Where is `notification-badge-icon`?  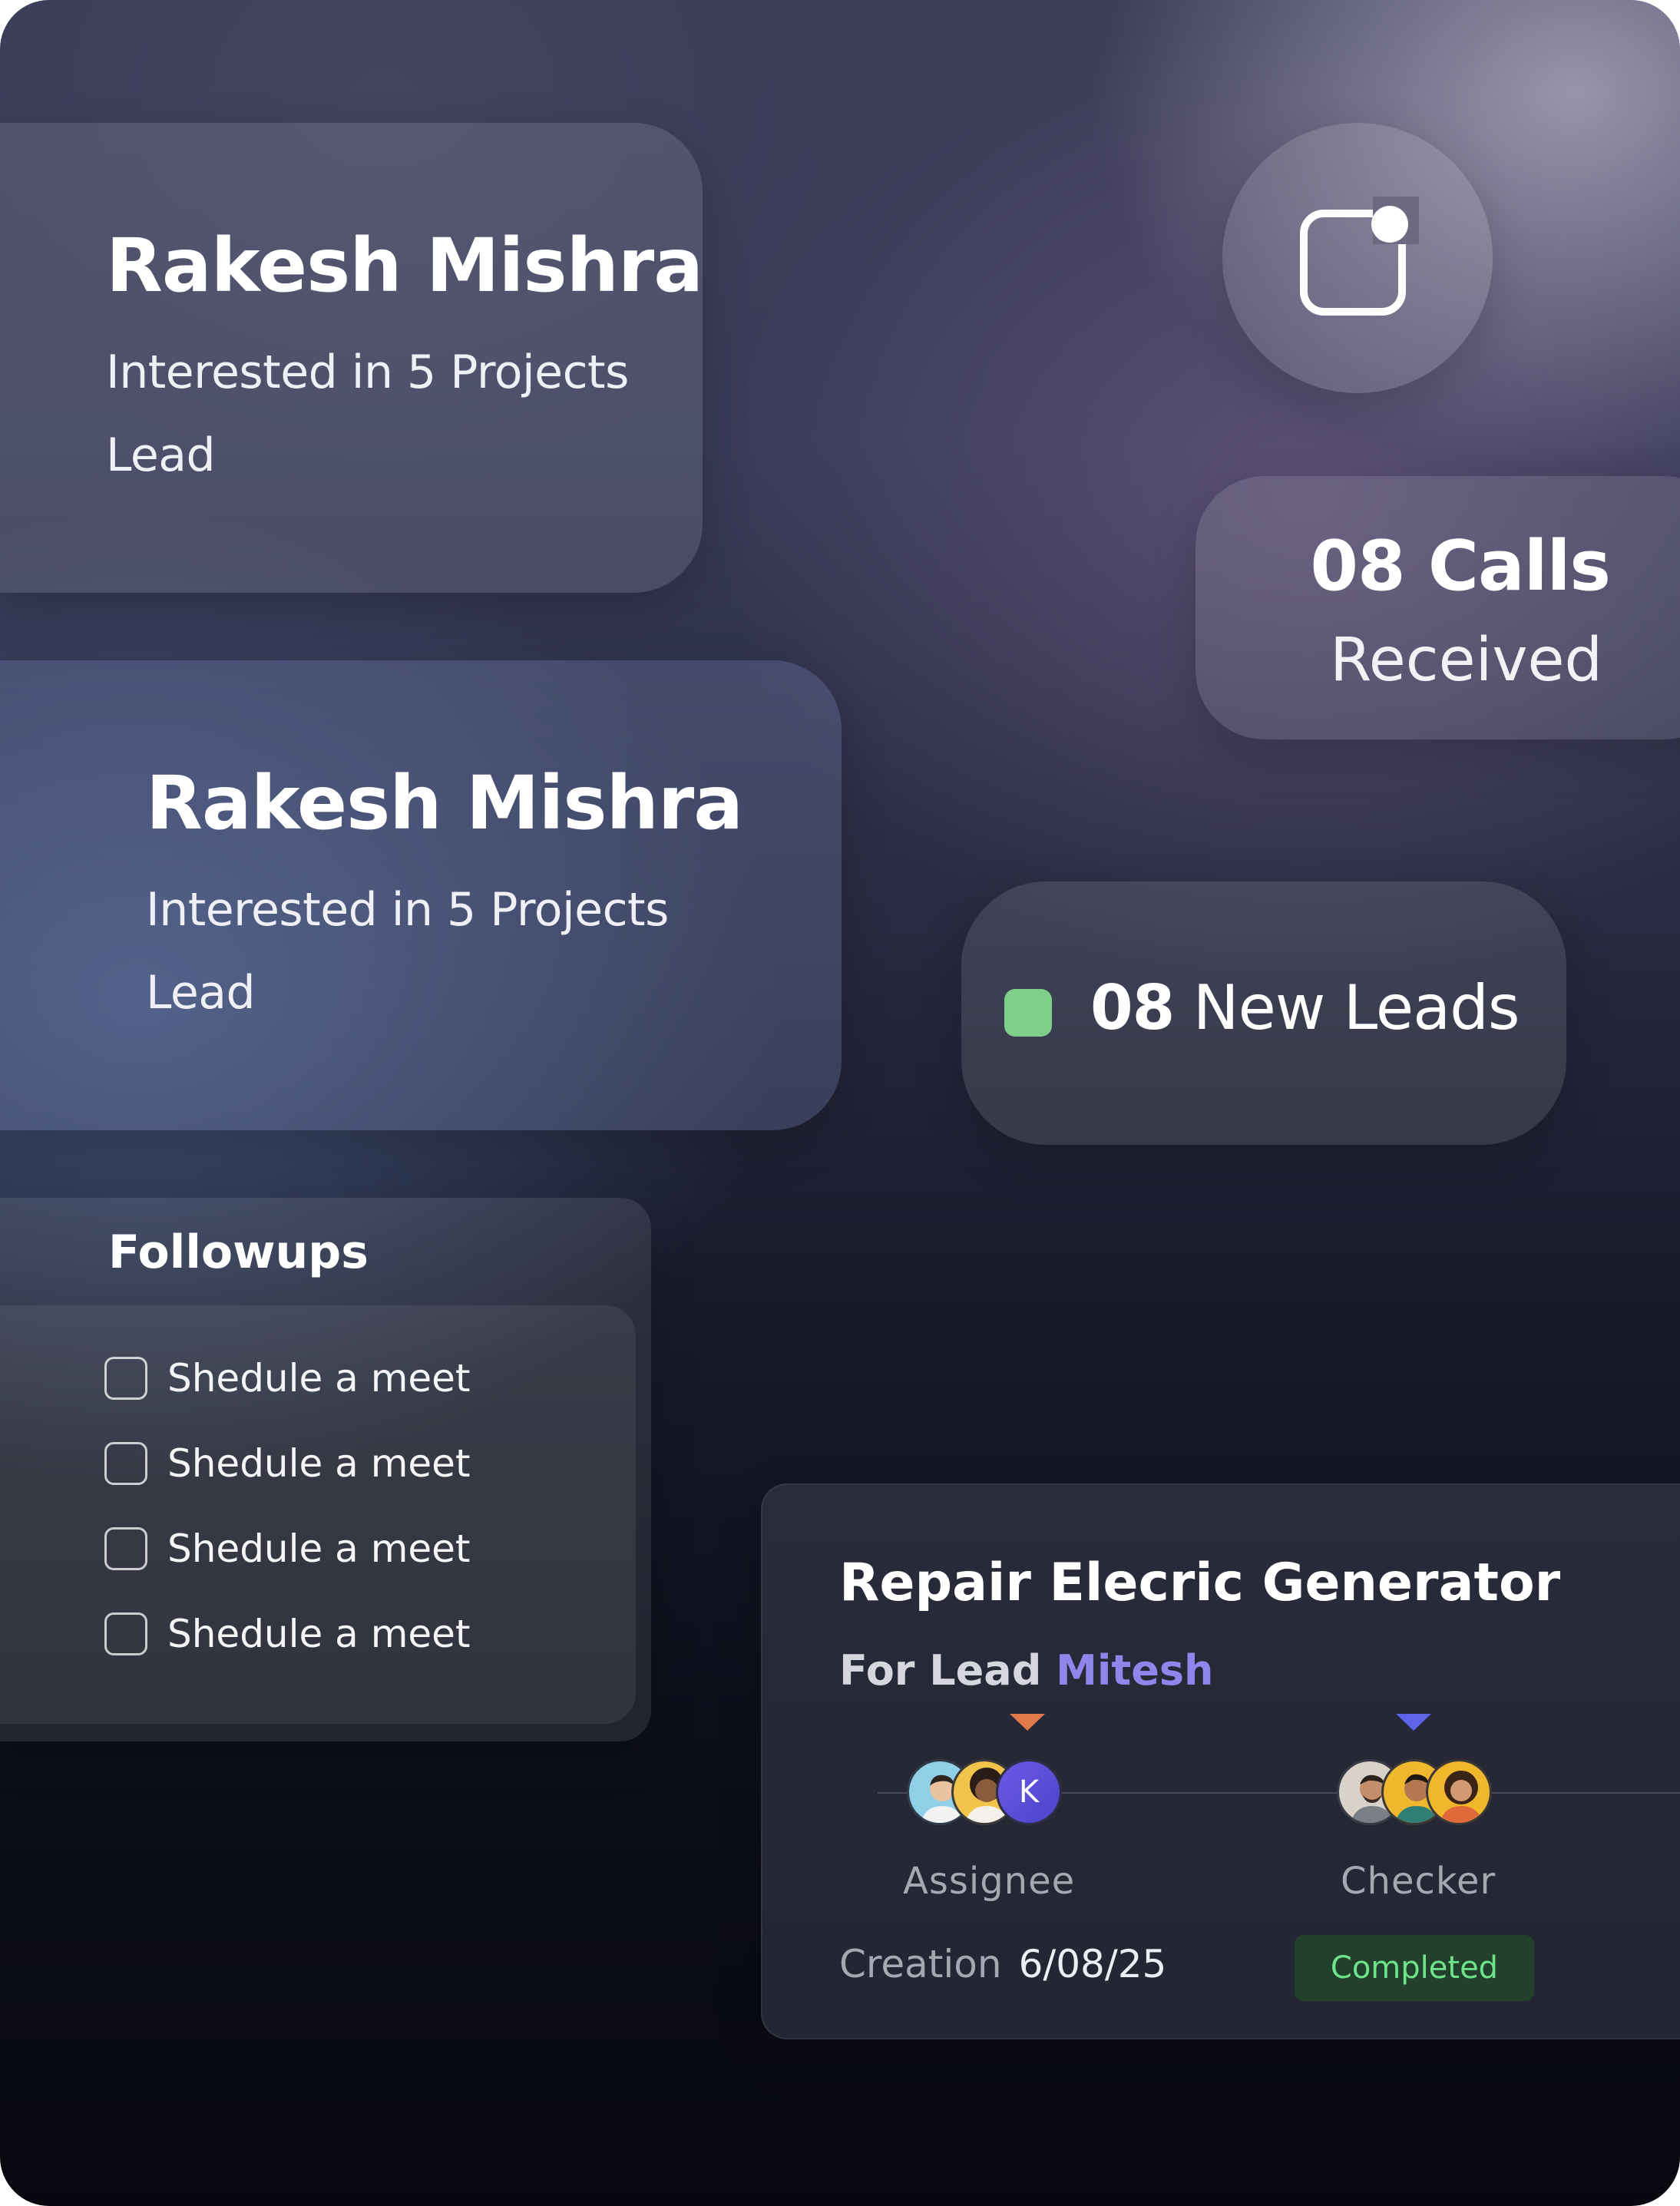
notification-badge-icon is located at coordinates (1360, 256).